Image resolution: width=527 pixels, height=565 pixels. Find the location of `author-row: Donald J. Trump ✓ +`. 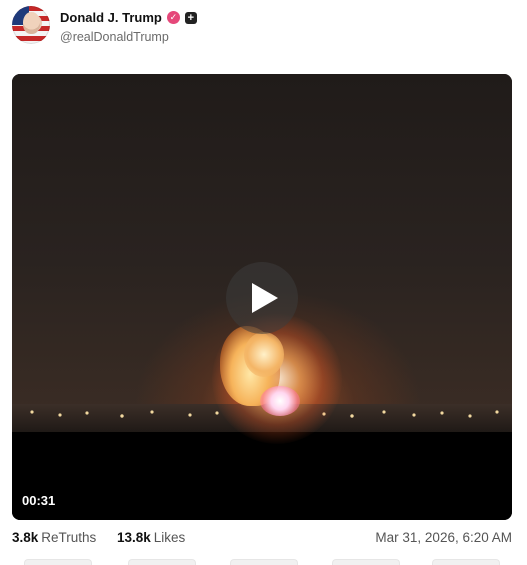

author-row: Donald J. Trump ✓ + is located at coordinates (128, 17).